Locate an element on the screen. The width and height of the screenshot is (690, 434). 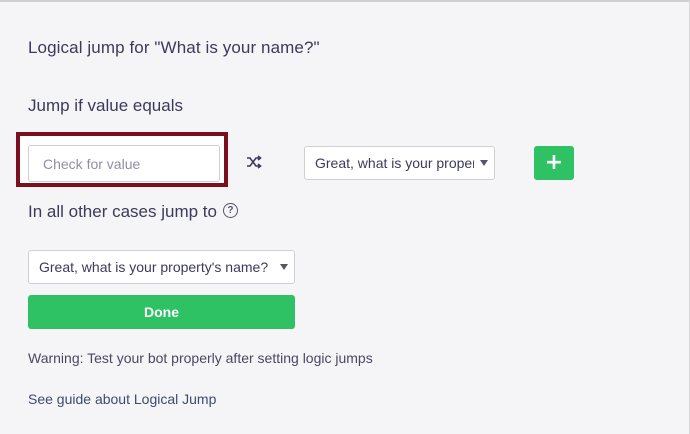
add-rule-button: + is located at coordinates (554, 163).